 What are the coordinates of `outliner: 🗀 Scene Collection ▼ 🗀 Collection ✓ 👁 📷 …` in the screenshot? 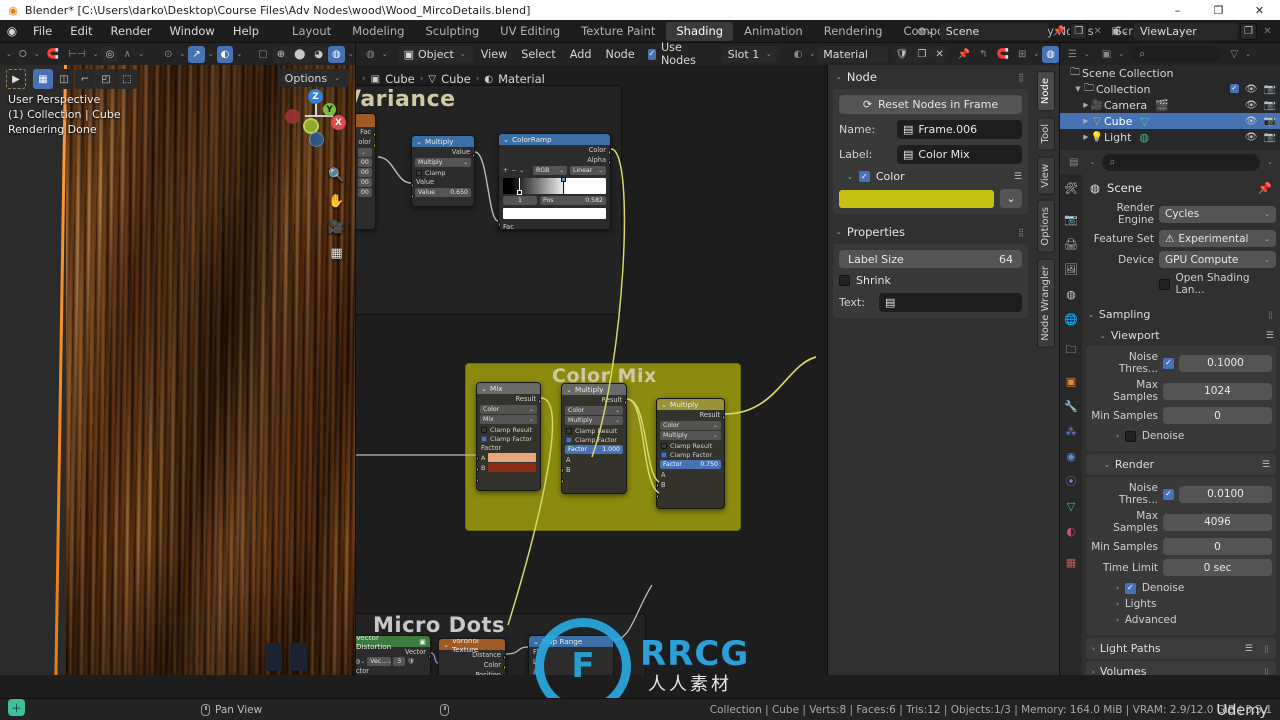 It's located at (1170, 107).